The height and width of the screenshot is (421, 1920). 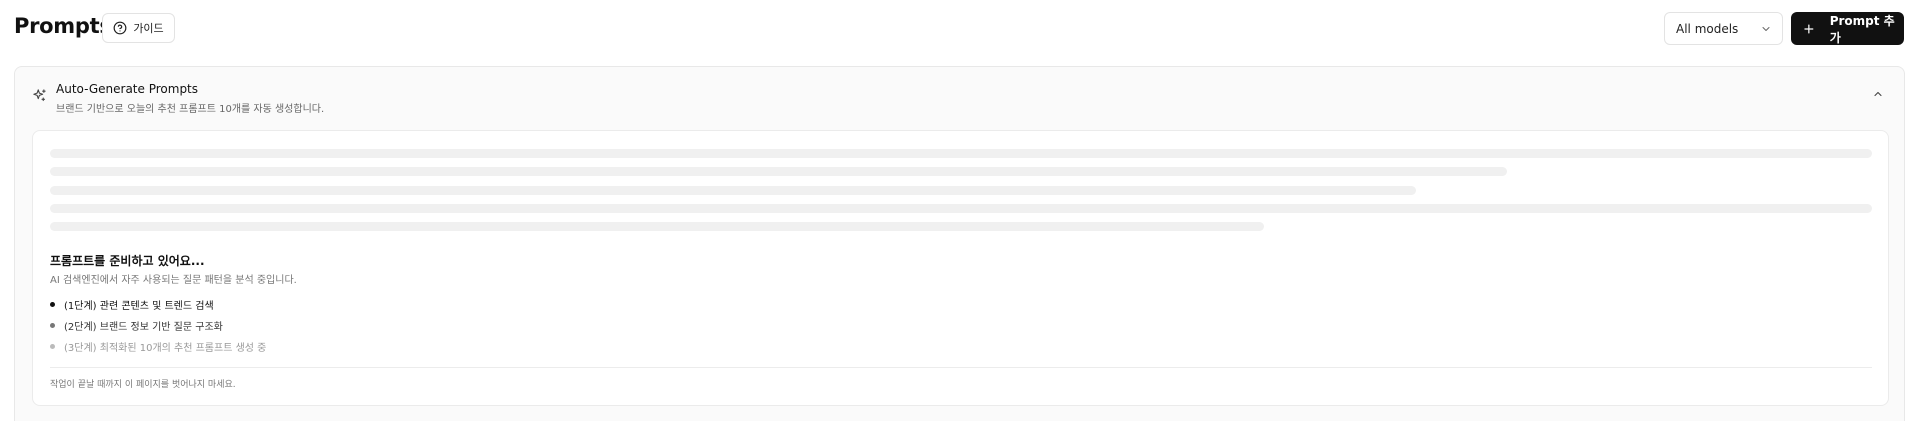 What do you see at coordinates (960, 27) in the screenshot?
I see `page-header: Prompts 가이드 All models Prompt 추가` at bounding box center [960, 27].